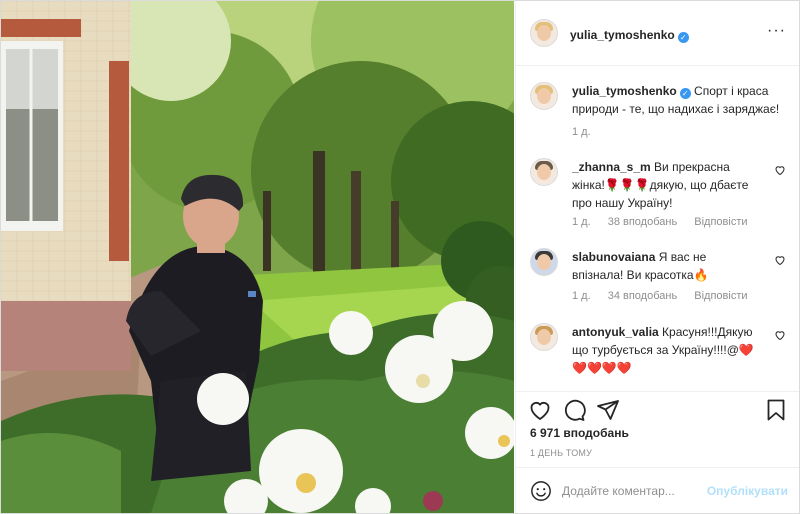 The width and height of the screenshot is (800, 514). Describe the element at coordinates (581, 132) in the screenshot. I see `caption-age: 1 д.` at that location.